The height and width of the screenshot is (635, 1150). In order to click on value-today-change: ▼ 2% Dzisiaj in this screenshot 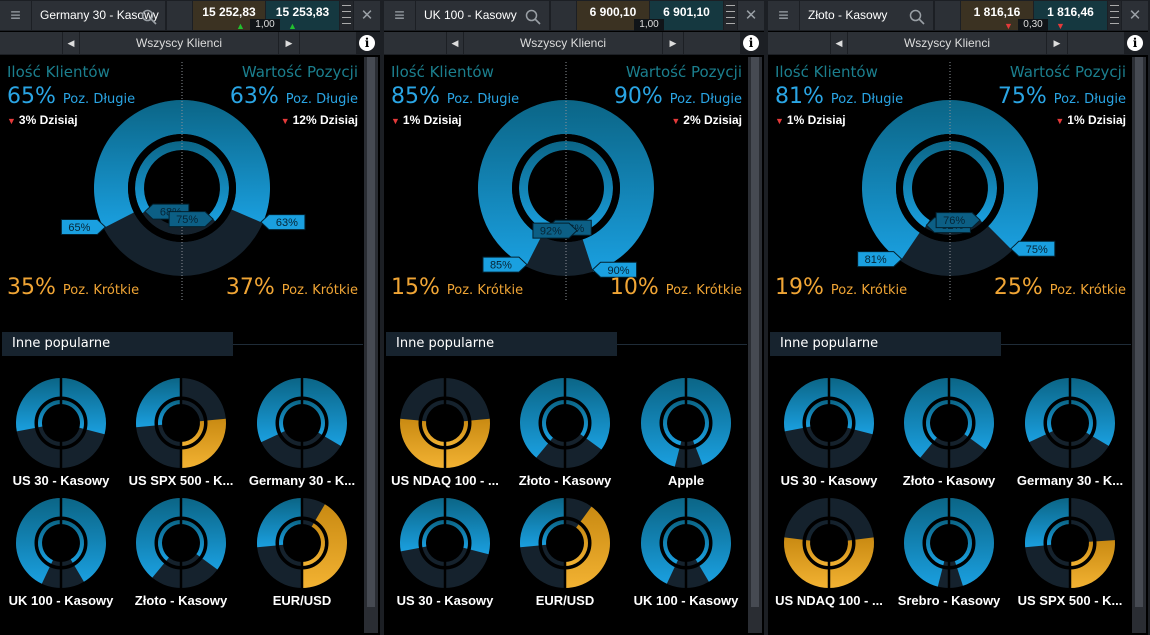, I will do `click(706, 120)`.